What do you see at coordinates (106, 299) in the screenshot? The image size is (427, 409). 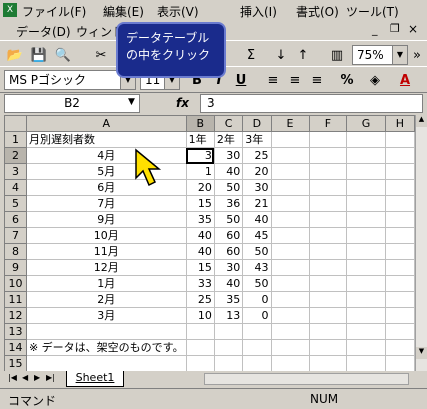 I see `cell-a: 2月` at bounding box center [106, 299].